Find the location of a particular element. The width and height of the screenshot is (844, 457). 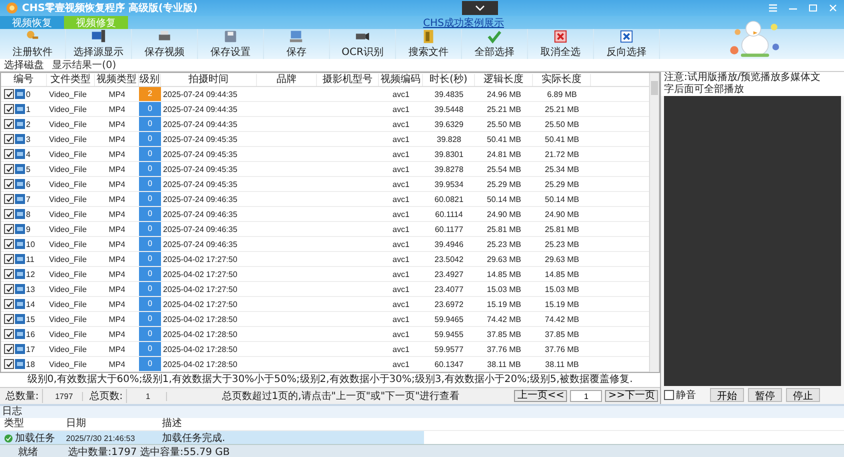

row-number: 2 is located at coordinates (28, 124).